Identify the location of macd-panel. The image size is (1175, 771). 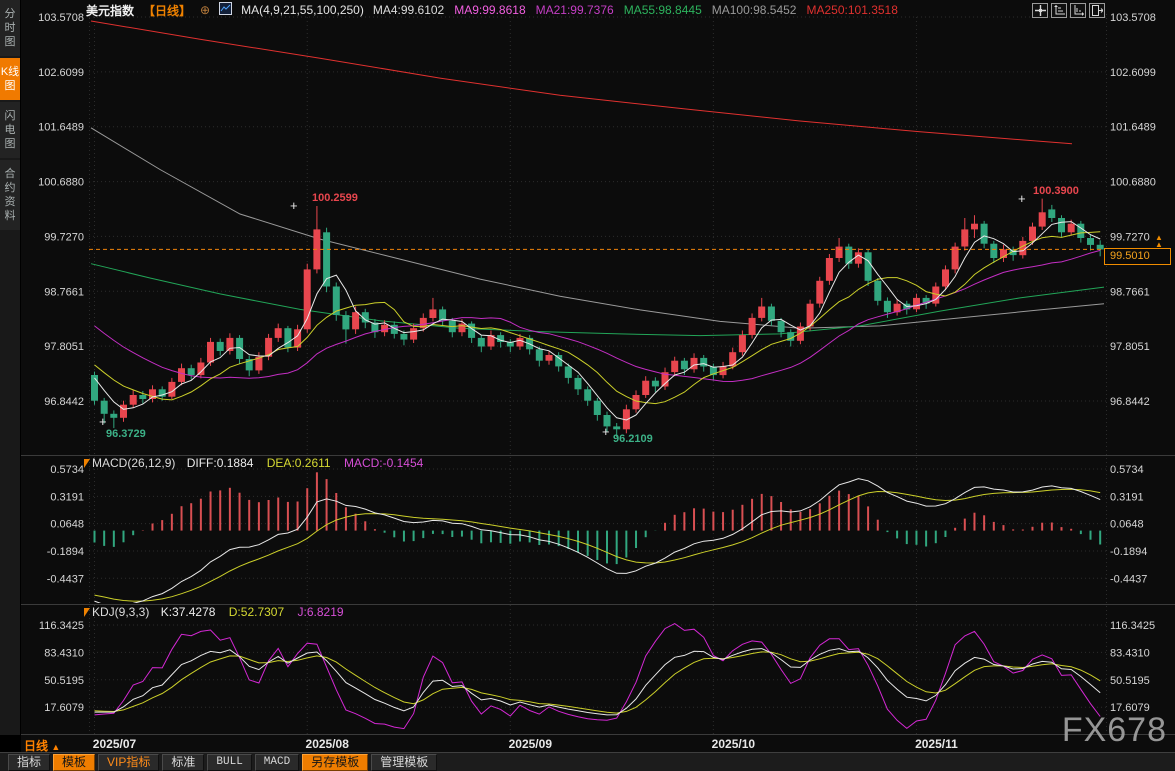
(597, 537).